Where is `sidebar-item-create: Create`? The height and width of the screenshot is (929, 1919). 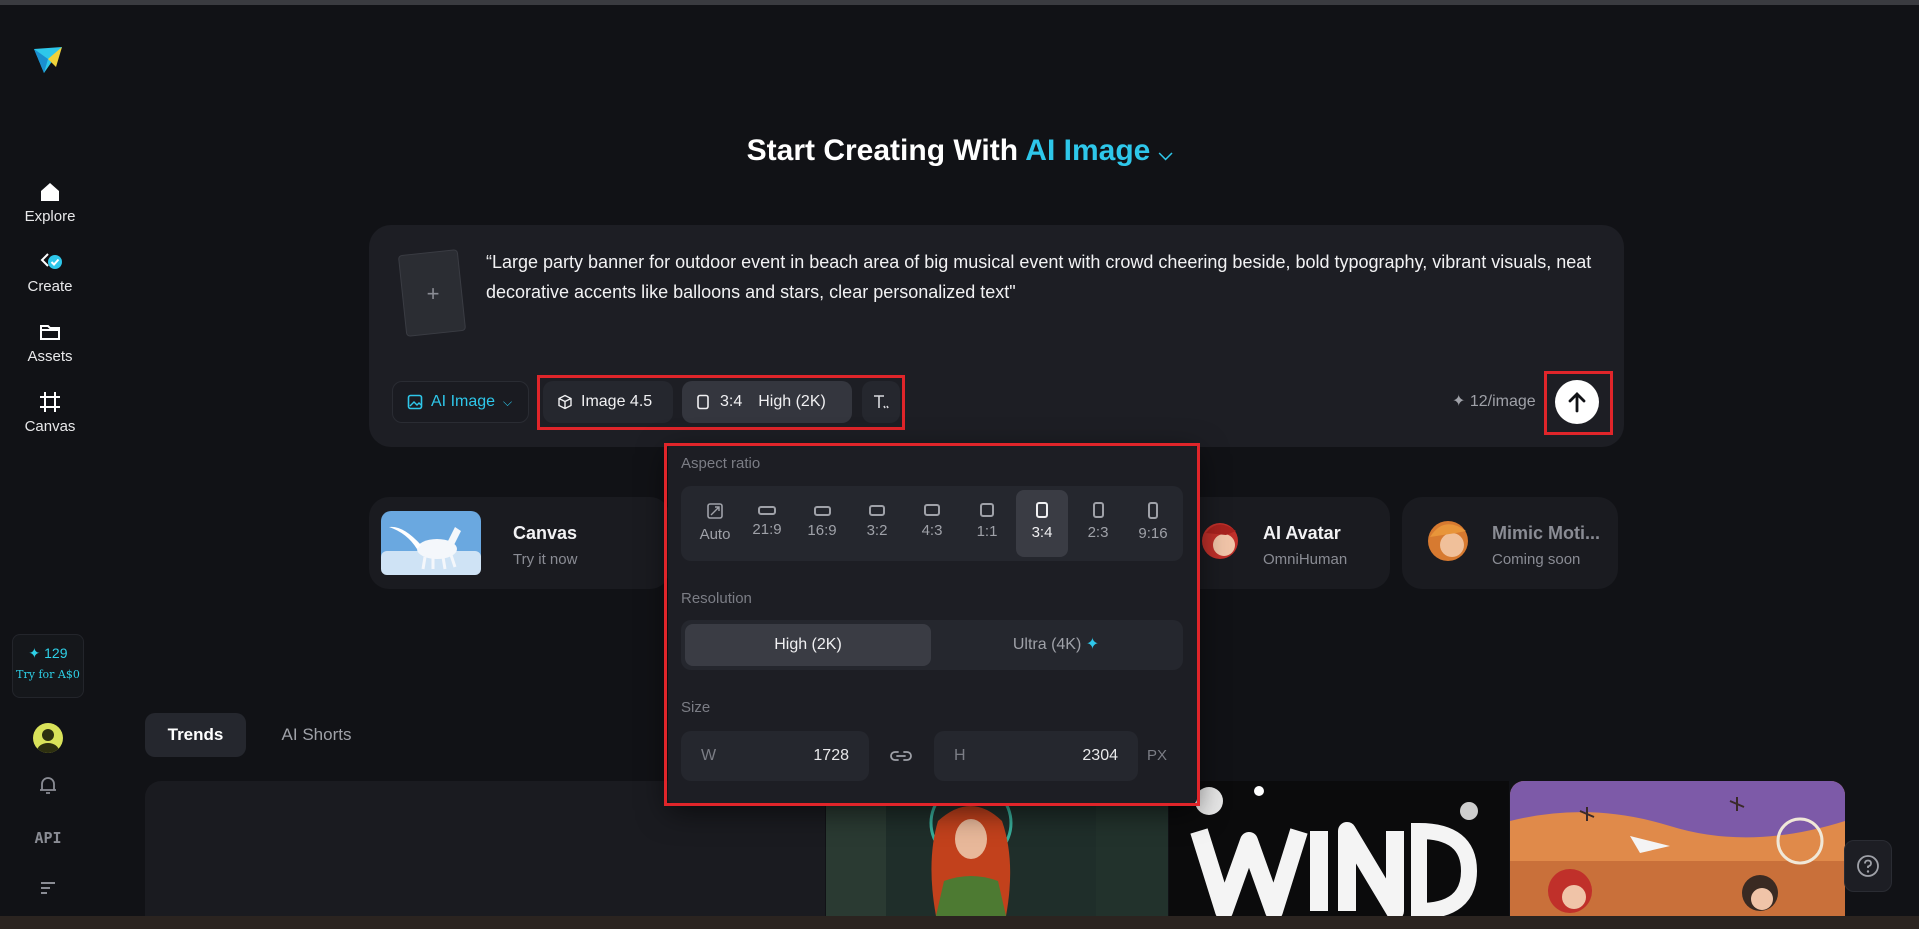 sidebar-item-create: Create is located at coordinates (50, 272).